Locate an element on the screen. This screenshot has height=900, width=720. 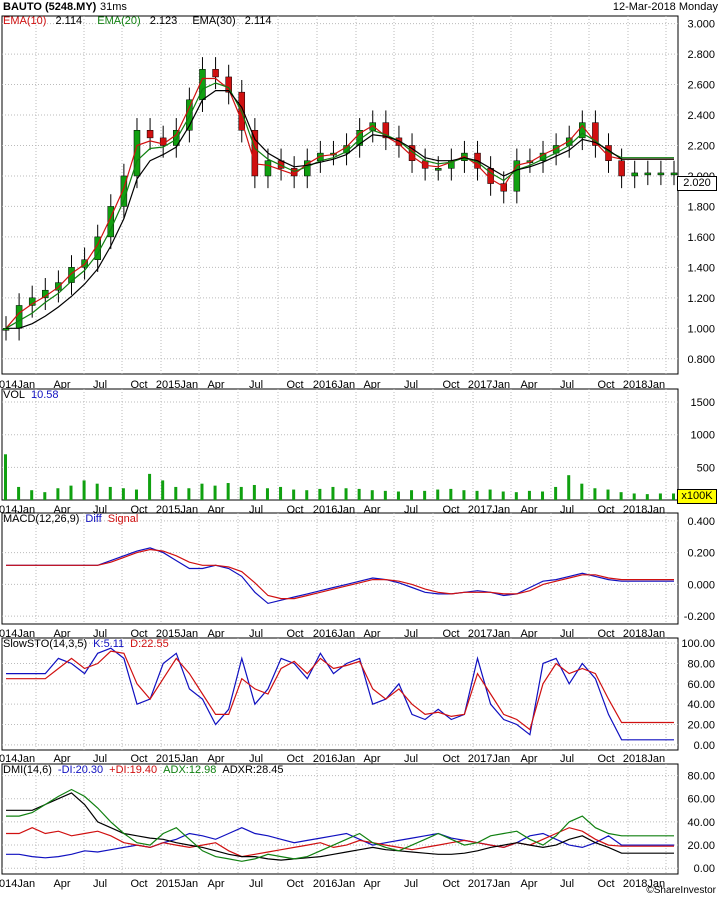
sto-x-tick-label: 2017Jan is located at coordinates (489, 759).